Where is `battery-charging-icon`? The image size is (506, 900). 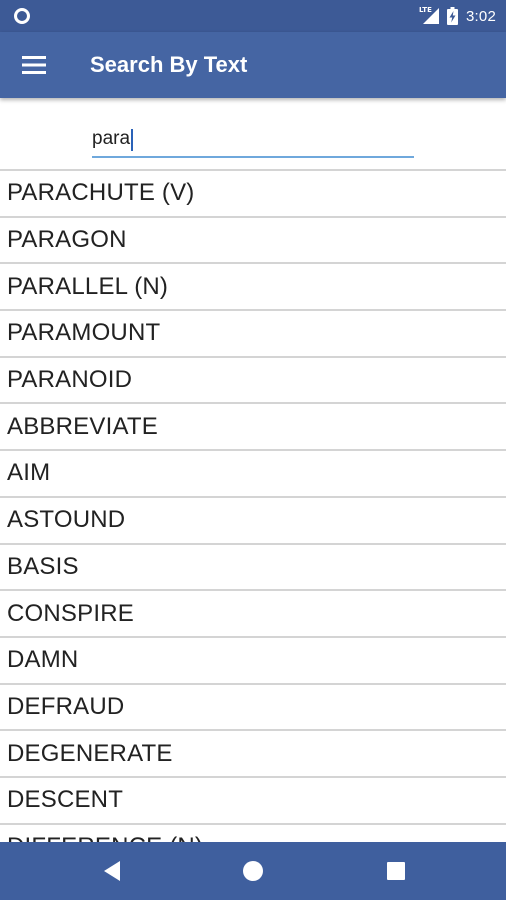
battery-charging-icon is located at coordinates (452, 16).